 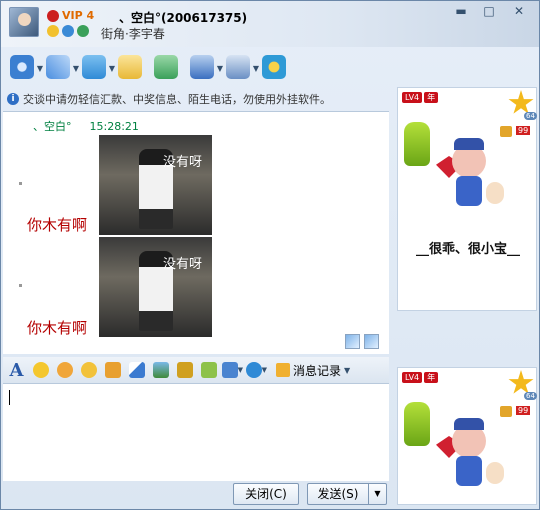 What do you see at coordinates (469, 191) in the screenshot?
I see `figure-body` at bounding box center [469, 191].